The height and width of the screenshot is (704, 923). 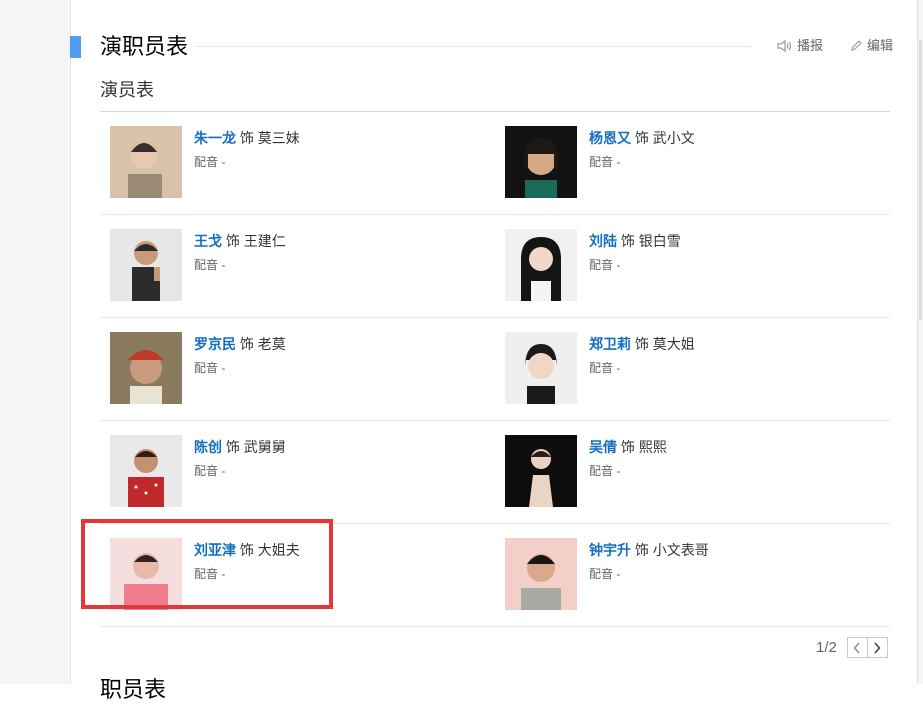 What do you see at coordinates (207, 564) in the screenshot?
I see `highlight-box` at bounding box center [207, 564].